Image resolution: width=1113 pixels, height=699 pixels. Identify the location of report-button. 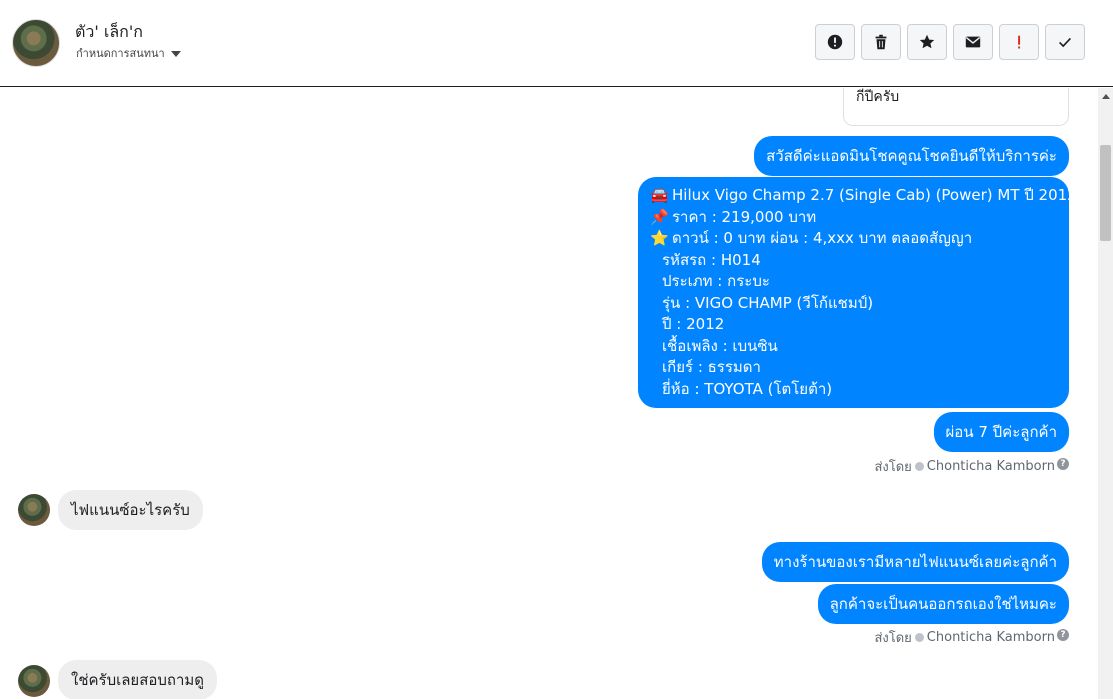
(835, 42).